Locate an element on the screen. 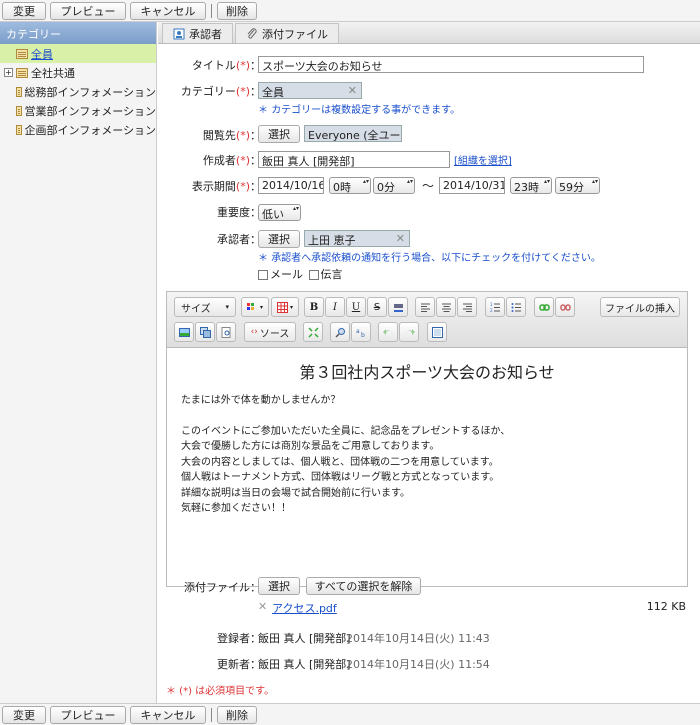 The image size is (700, 725). approver-label: 承認者 is located at coordinates (233, 239).